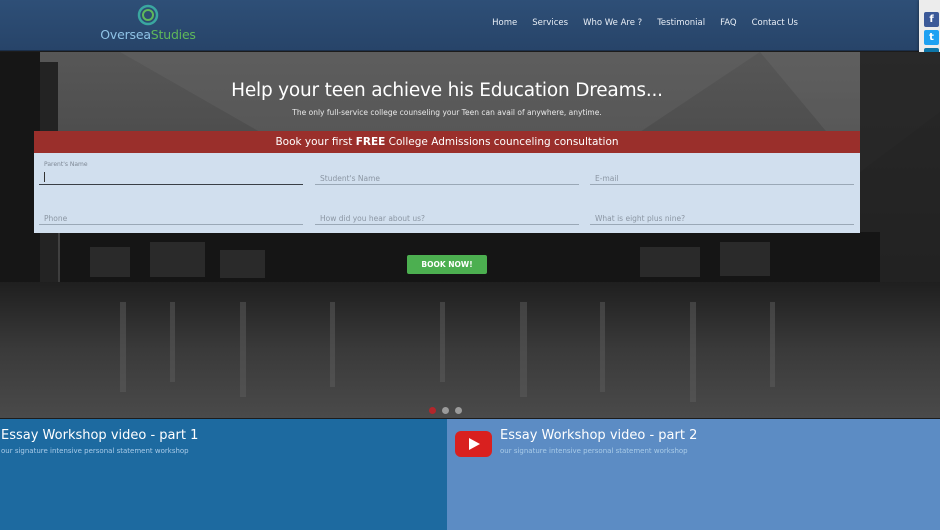 The image size is (940, 530). What do you see at coordinates (171, 172) in the screenshot?
I see `parent-name-field: Parent's Name` at bounding box center [171, 172].